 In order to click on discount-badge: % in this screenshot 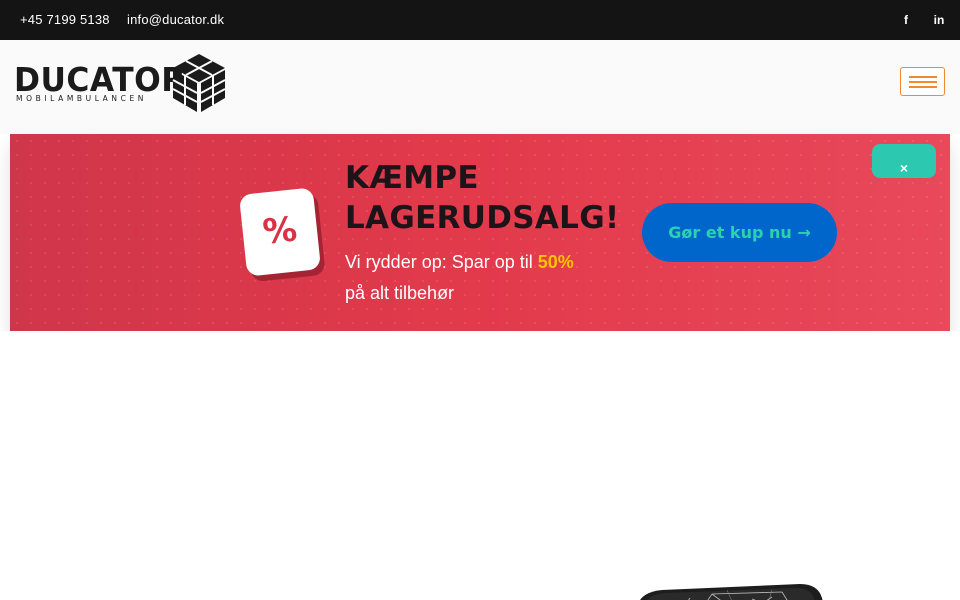, I will do `click(280, 232)`.